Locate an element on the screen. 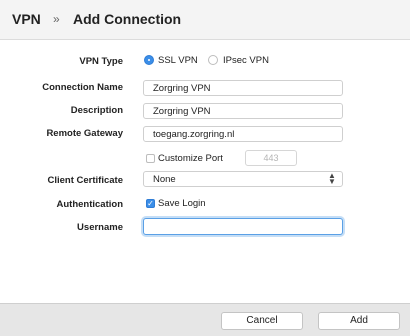 Image resolution: width=410 pixels, height=336 pixels. client-certificate-label: Client Certificate is located at coordinates (85, 180).